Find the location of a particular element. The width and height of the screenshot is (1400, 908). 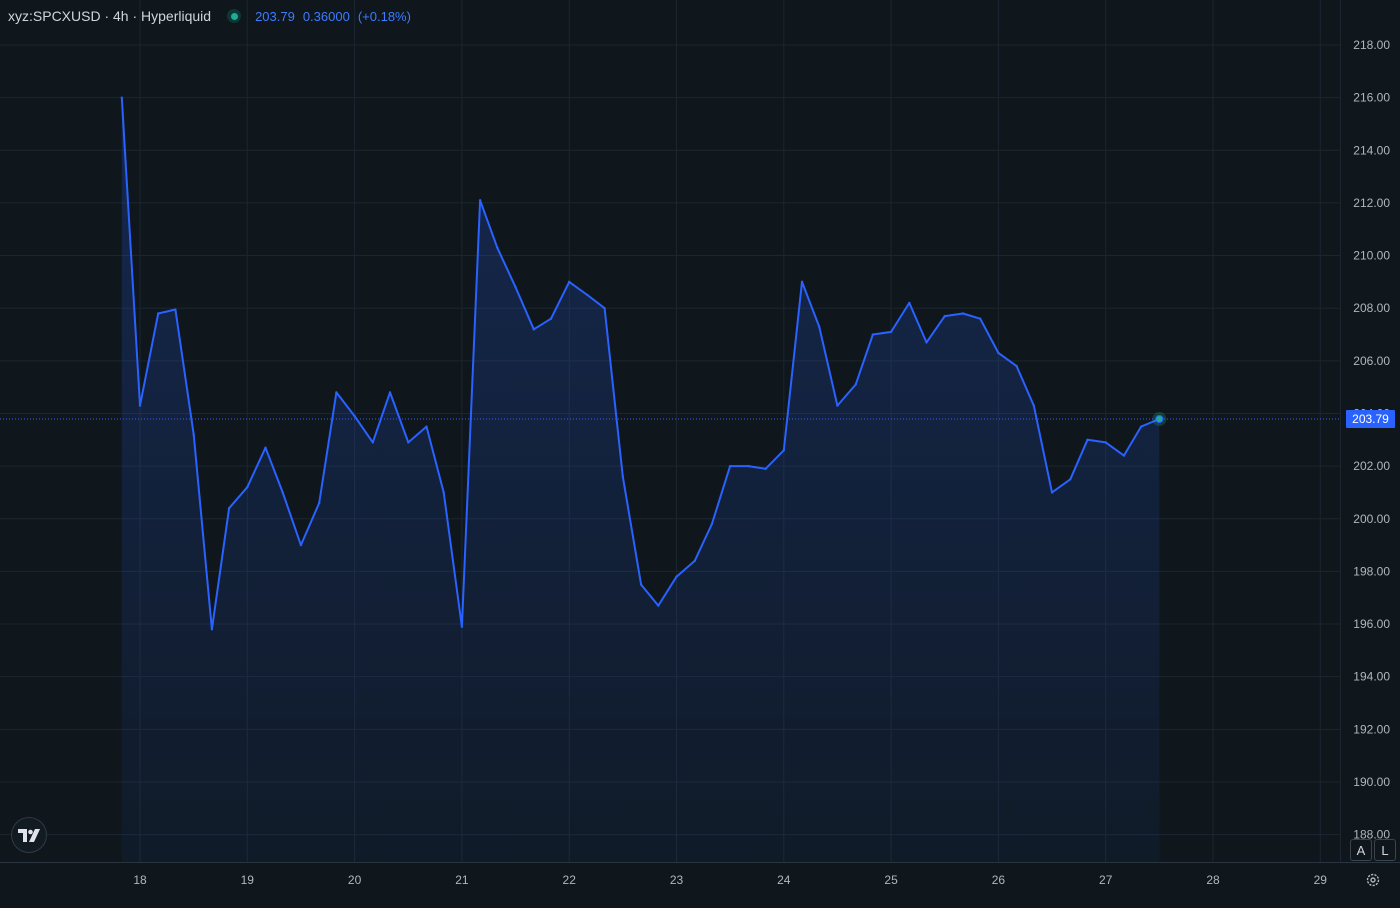

market-open-dot-icon is located at coordinates (234, 16).